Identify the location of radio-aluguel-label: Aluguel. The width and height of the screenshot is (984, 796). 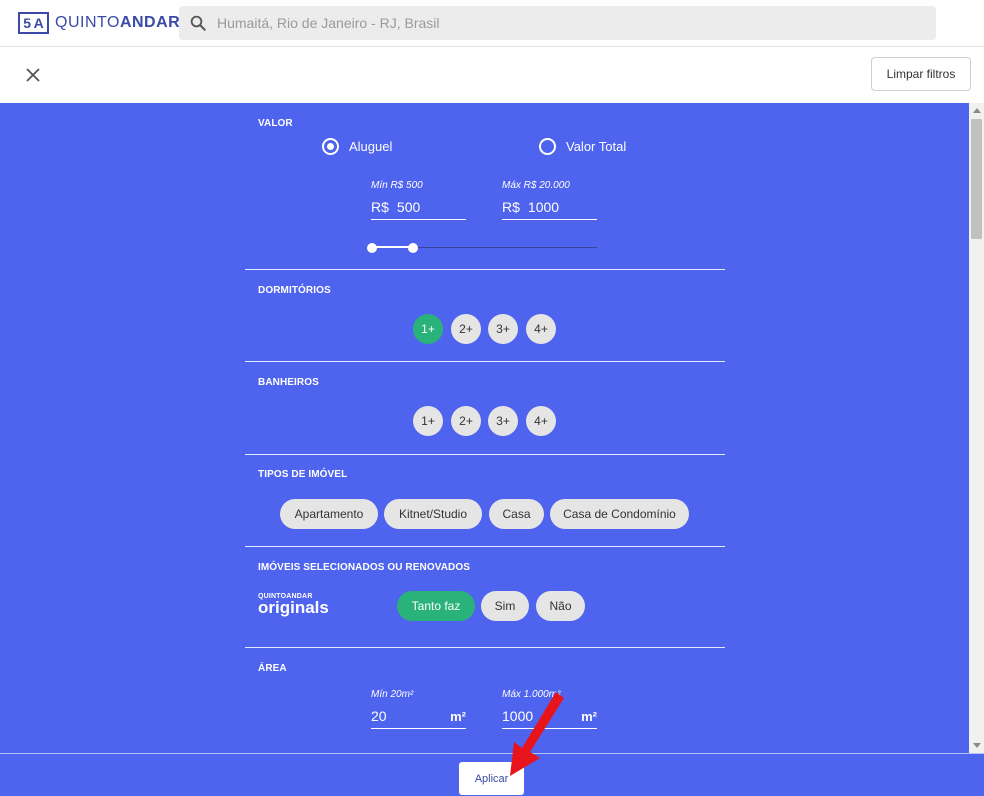
(371, 146).